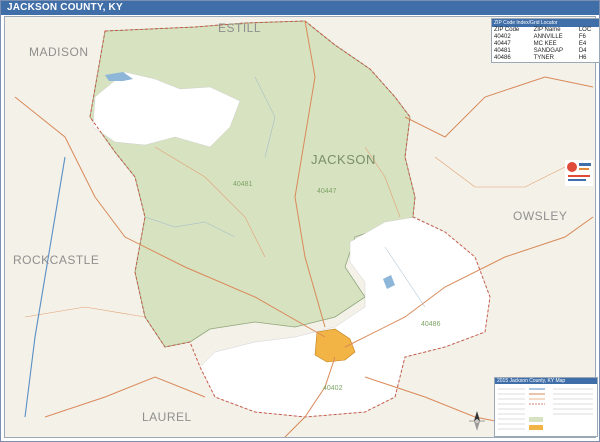 The image size is (600, 442). What do you see at coordinates (243, 184) in the screenshot?
I see `zip-label-40481: 40481` at bounding box center [243, 184].